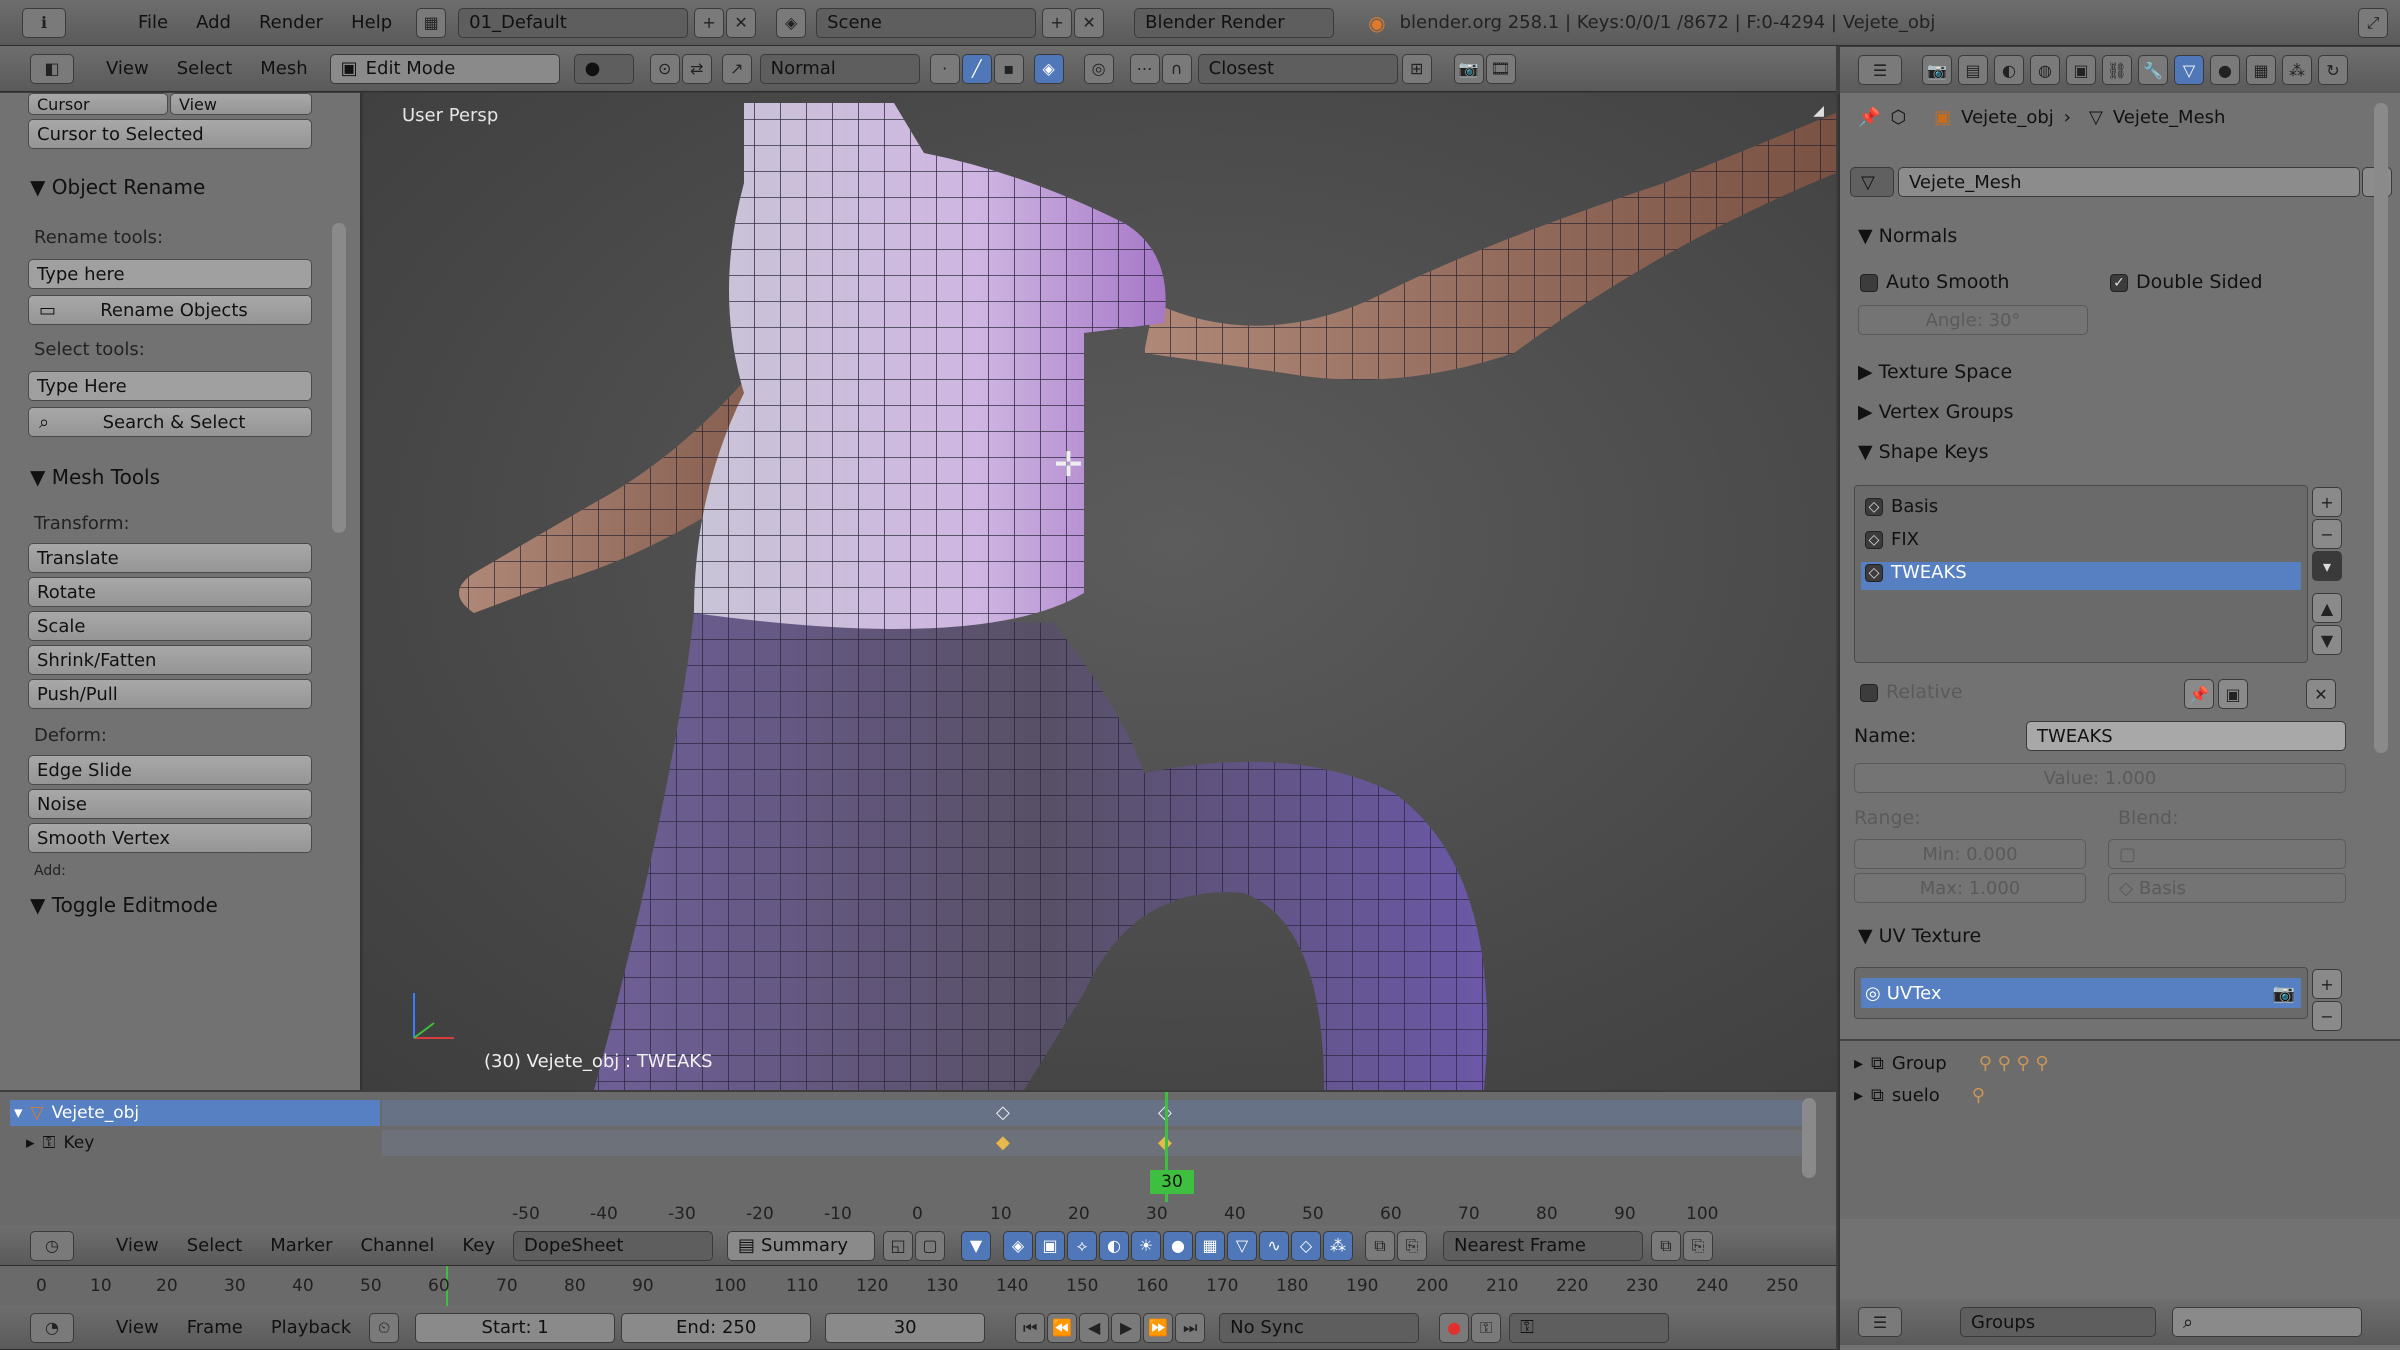 The image size is (2400, 1350). Describe the element at coordinates (1500, 68) in the screenshot. I see `opengl-anim-icon: 🎞` at that location.